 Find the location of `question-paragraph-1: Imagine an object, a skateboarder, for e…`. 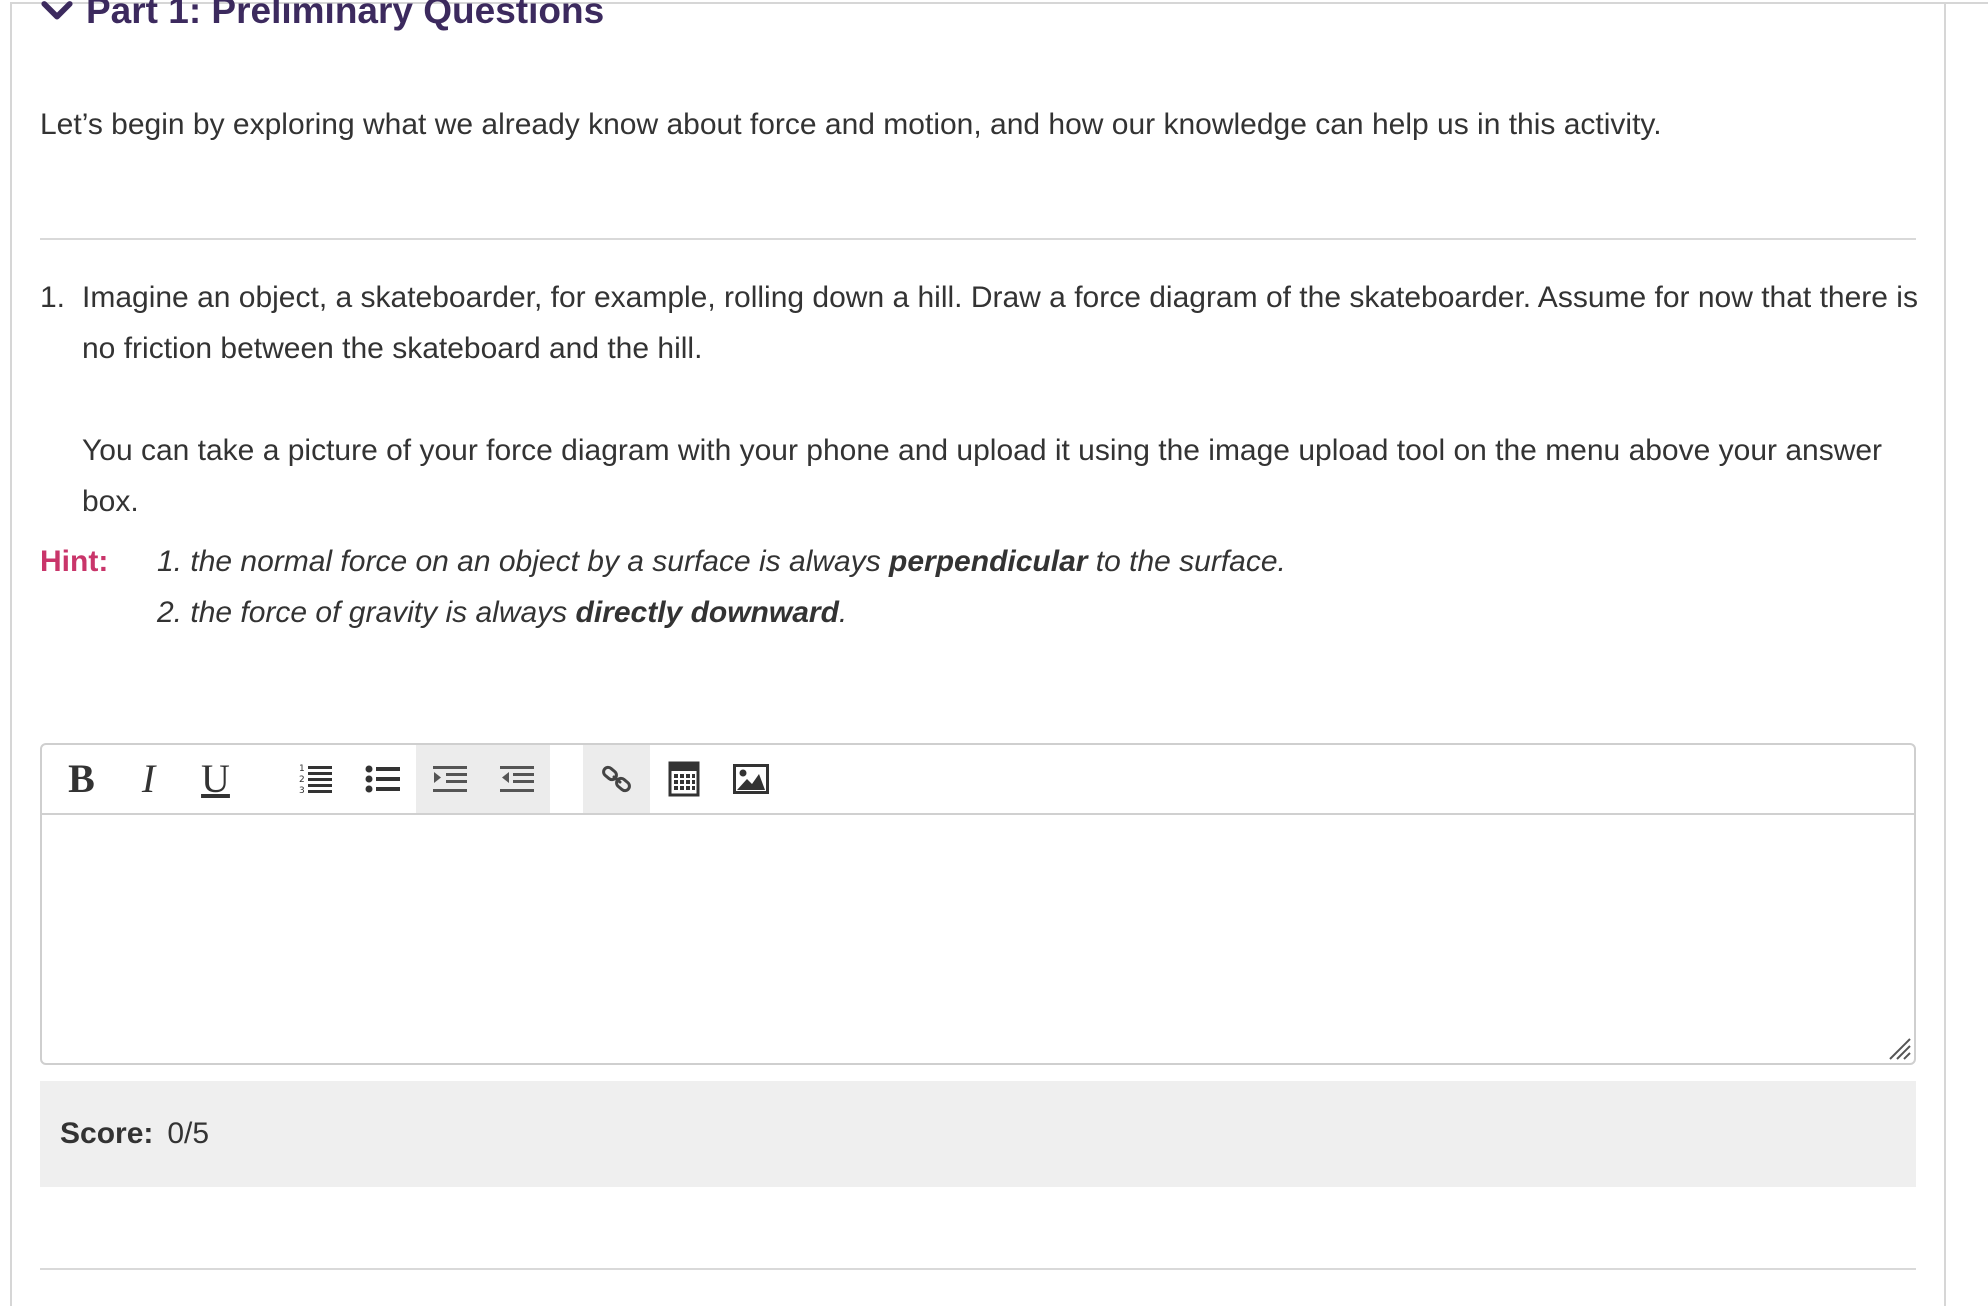

question-paragraph-1: Imagine an object, a skateboarder, for e… is located at coordinates (1000, 323).